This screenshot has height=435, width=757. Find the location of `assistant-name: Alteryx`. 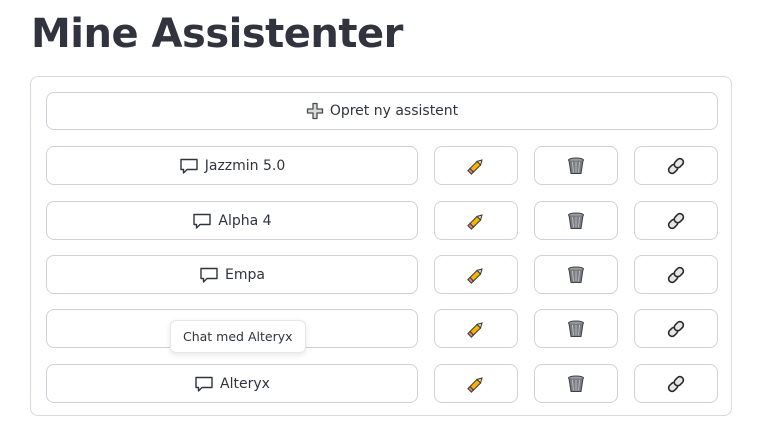

assistant-name: Alteryx is located at coordinates (245, 383).